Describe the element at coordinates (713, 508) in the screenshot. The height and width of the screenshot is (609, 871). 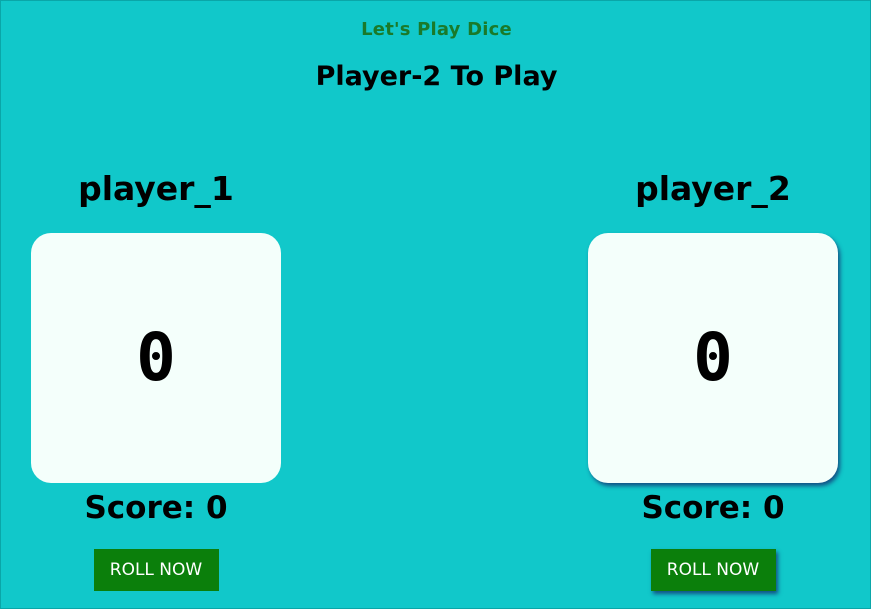
I see `player-2-score: Score: 0` at that location.